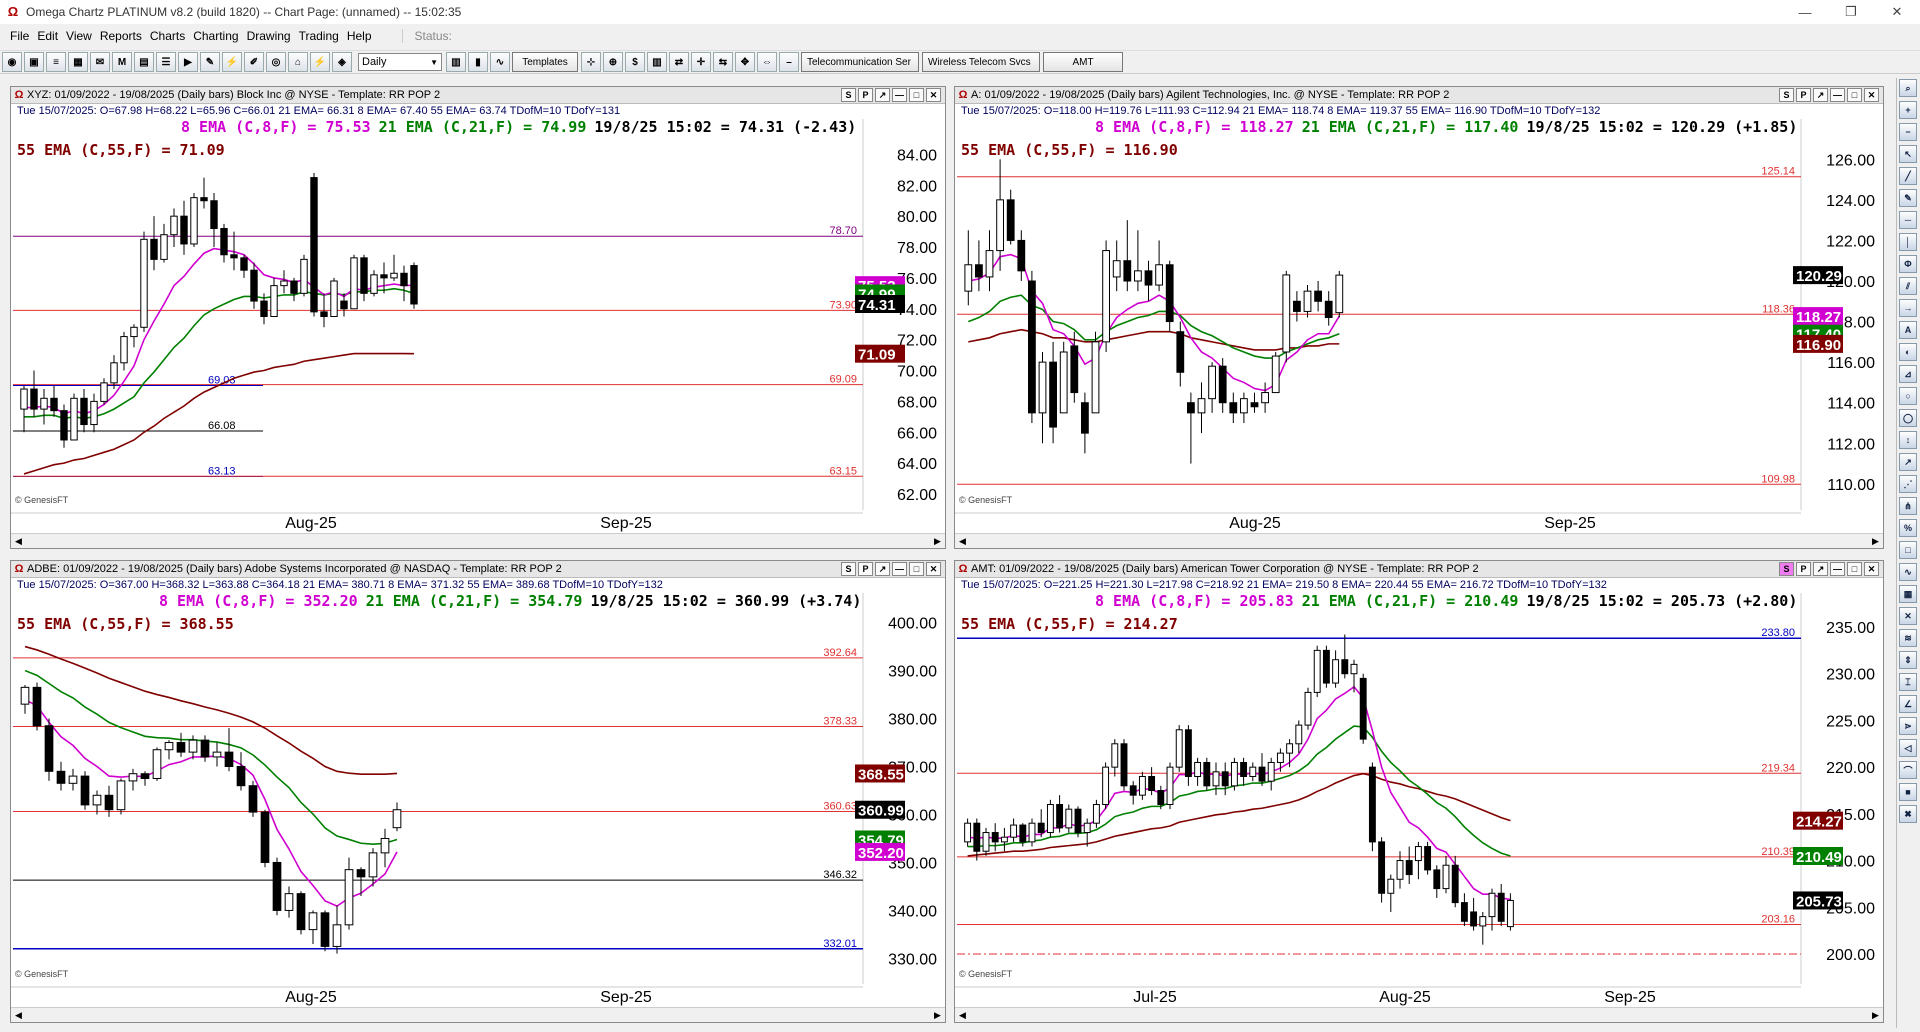 The height and width of the screenshot is (1032, 1920). Describe the element at coordinates (1908, 572) in the screenshot. I see `wave-icon: ∿` at that location.